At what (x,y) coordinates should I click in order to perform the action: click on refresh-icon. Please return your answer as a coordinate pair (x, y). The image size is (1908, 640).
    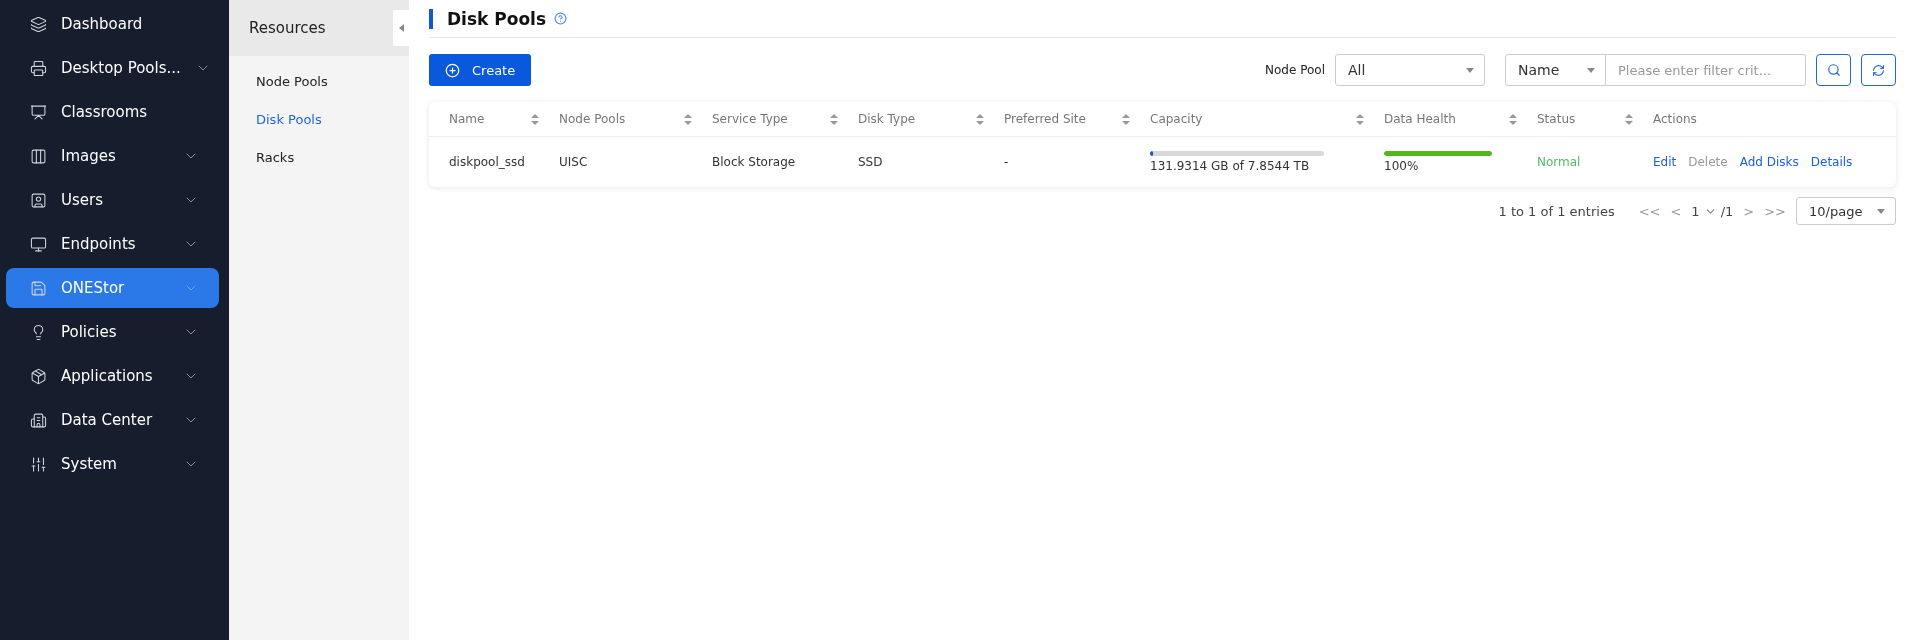
    Looking at the image, I should click on (1878, 70).